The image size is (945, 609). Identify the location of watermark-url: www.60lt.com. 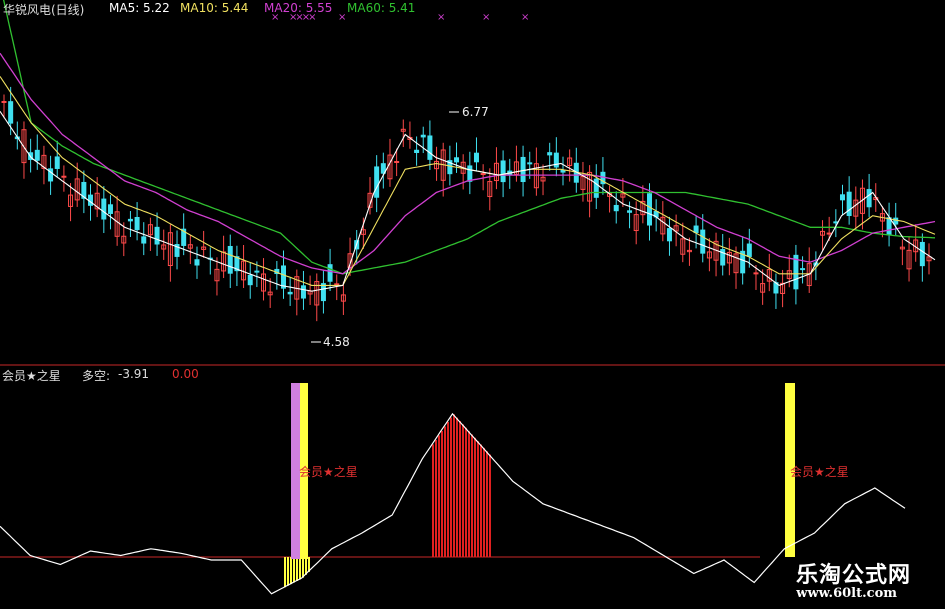
(846, 593).